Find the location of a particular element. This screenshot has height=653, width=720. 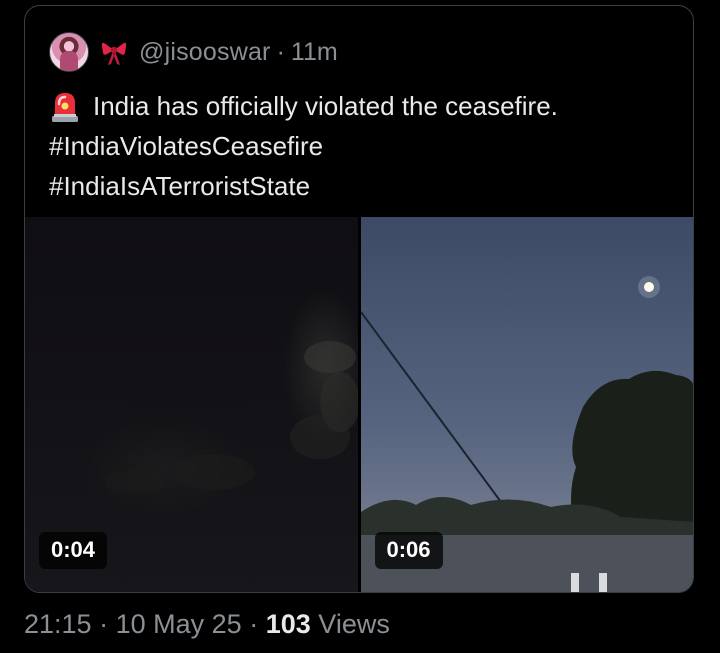

tweet-line-3: #IndiaIsATerroristState is located at coordinates (369, 186).